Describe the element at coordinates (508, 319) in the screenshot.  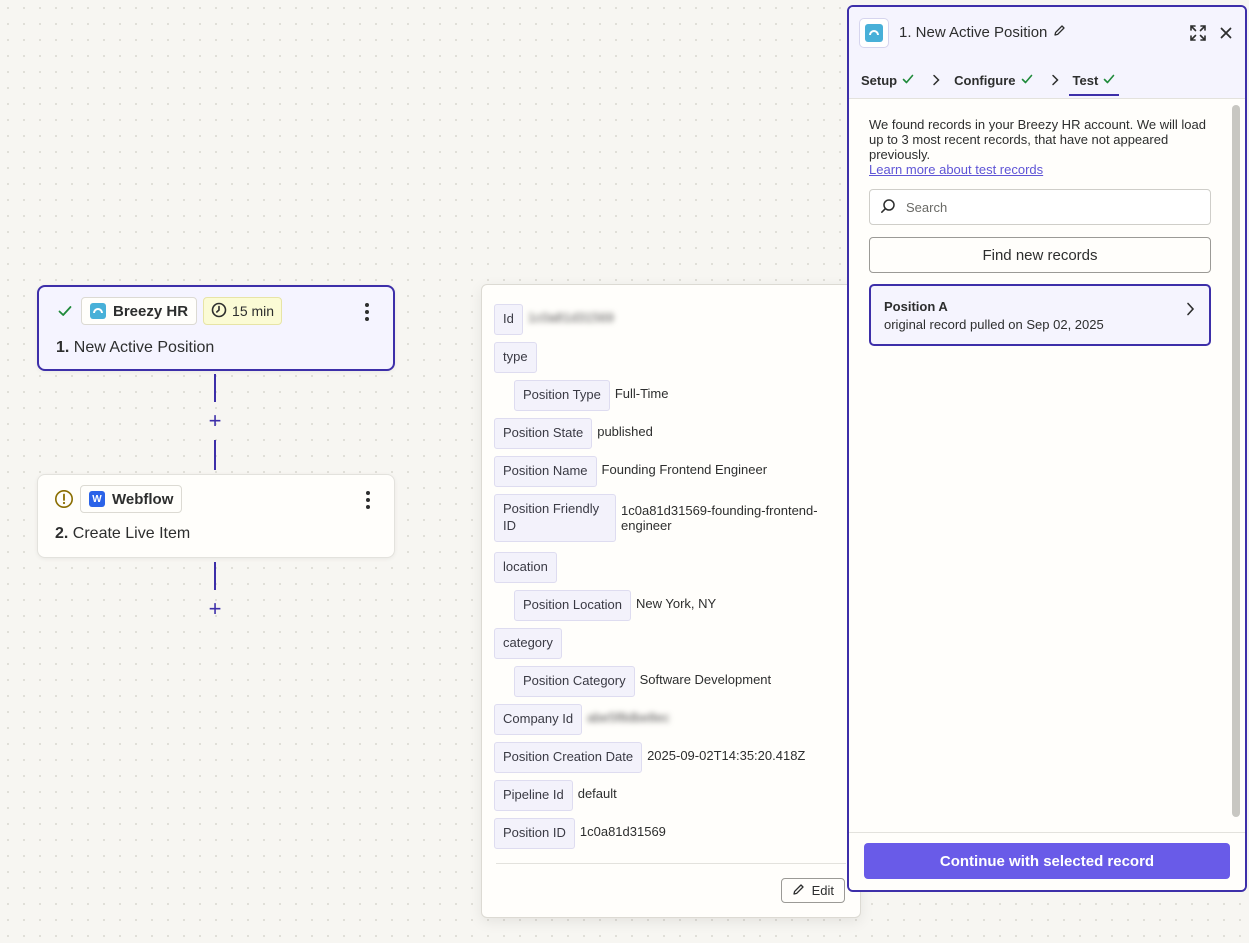
I see `field-key: Id` at that location.